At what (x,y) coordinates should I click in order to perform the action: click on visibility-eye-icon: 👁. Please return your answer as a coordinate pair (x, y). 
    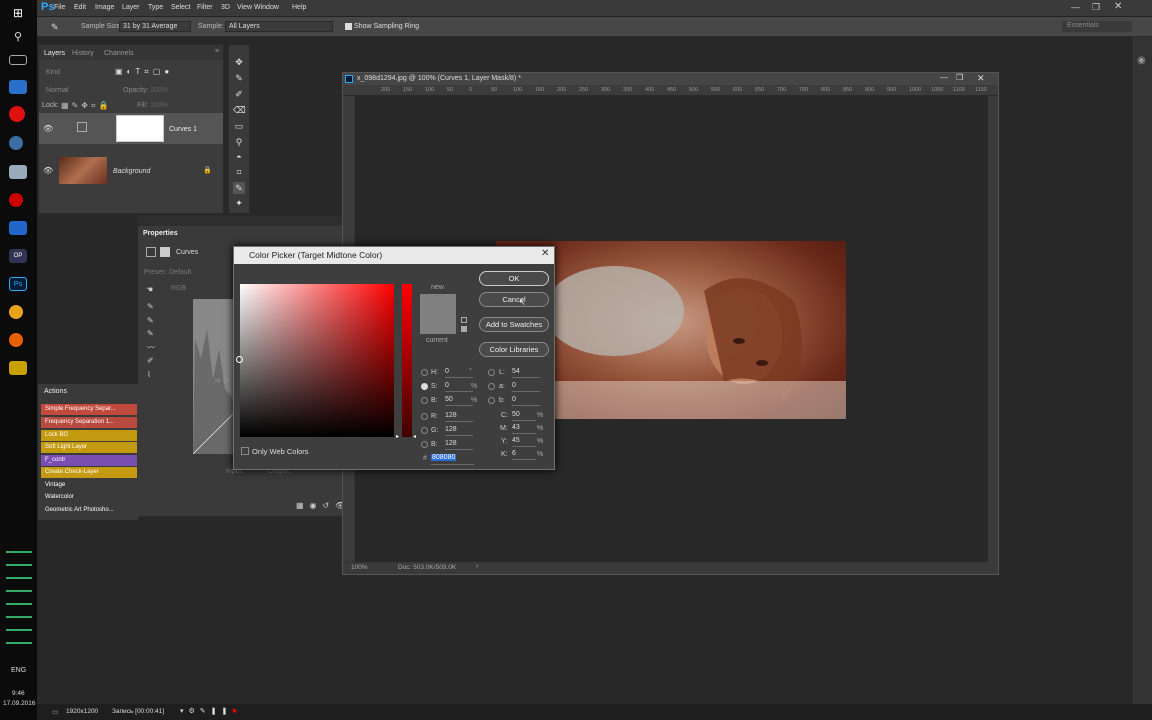
    Looking at the image, I should click on (48, 170).